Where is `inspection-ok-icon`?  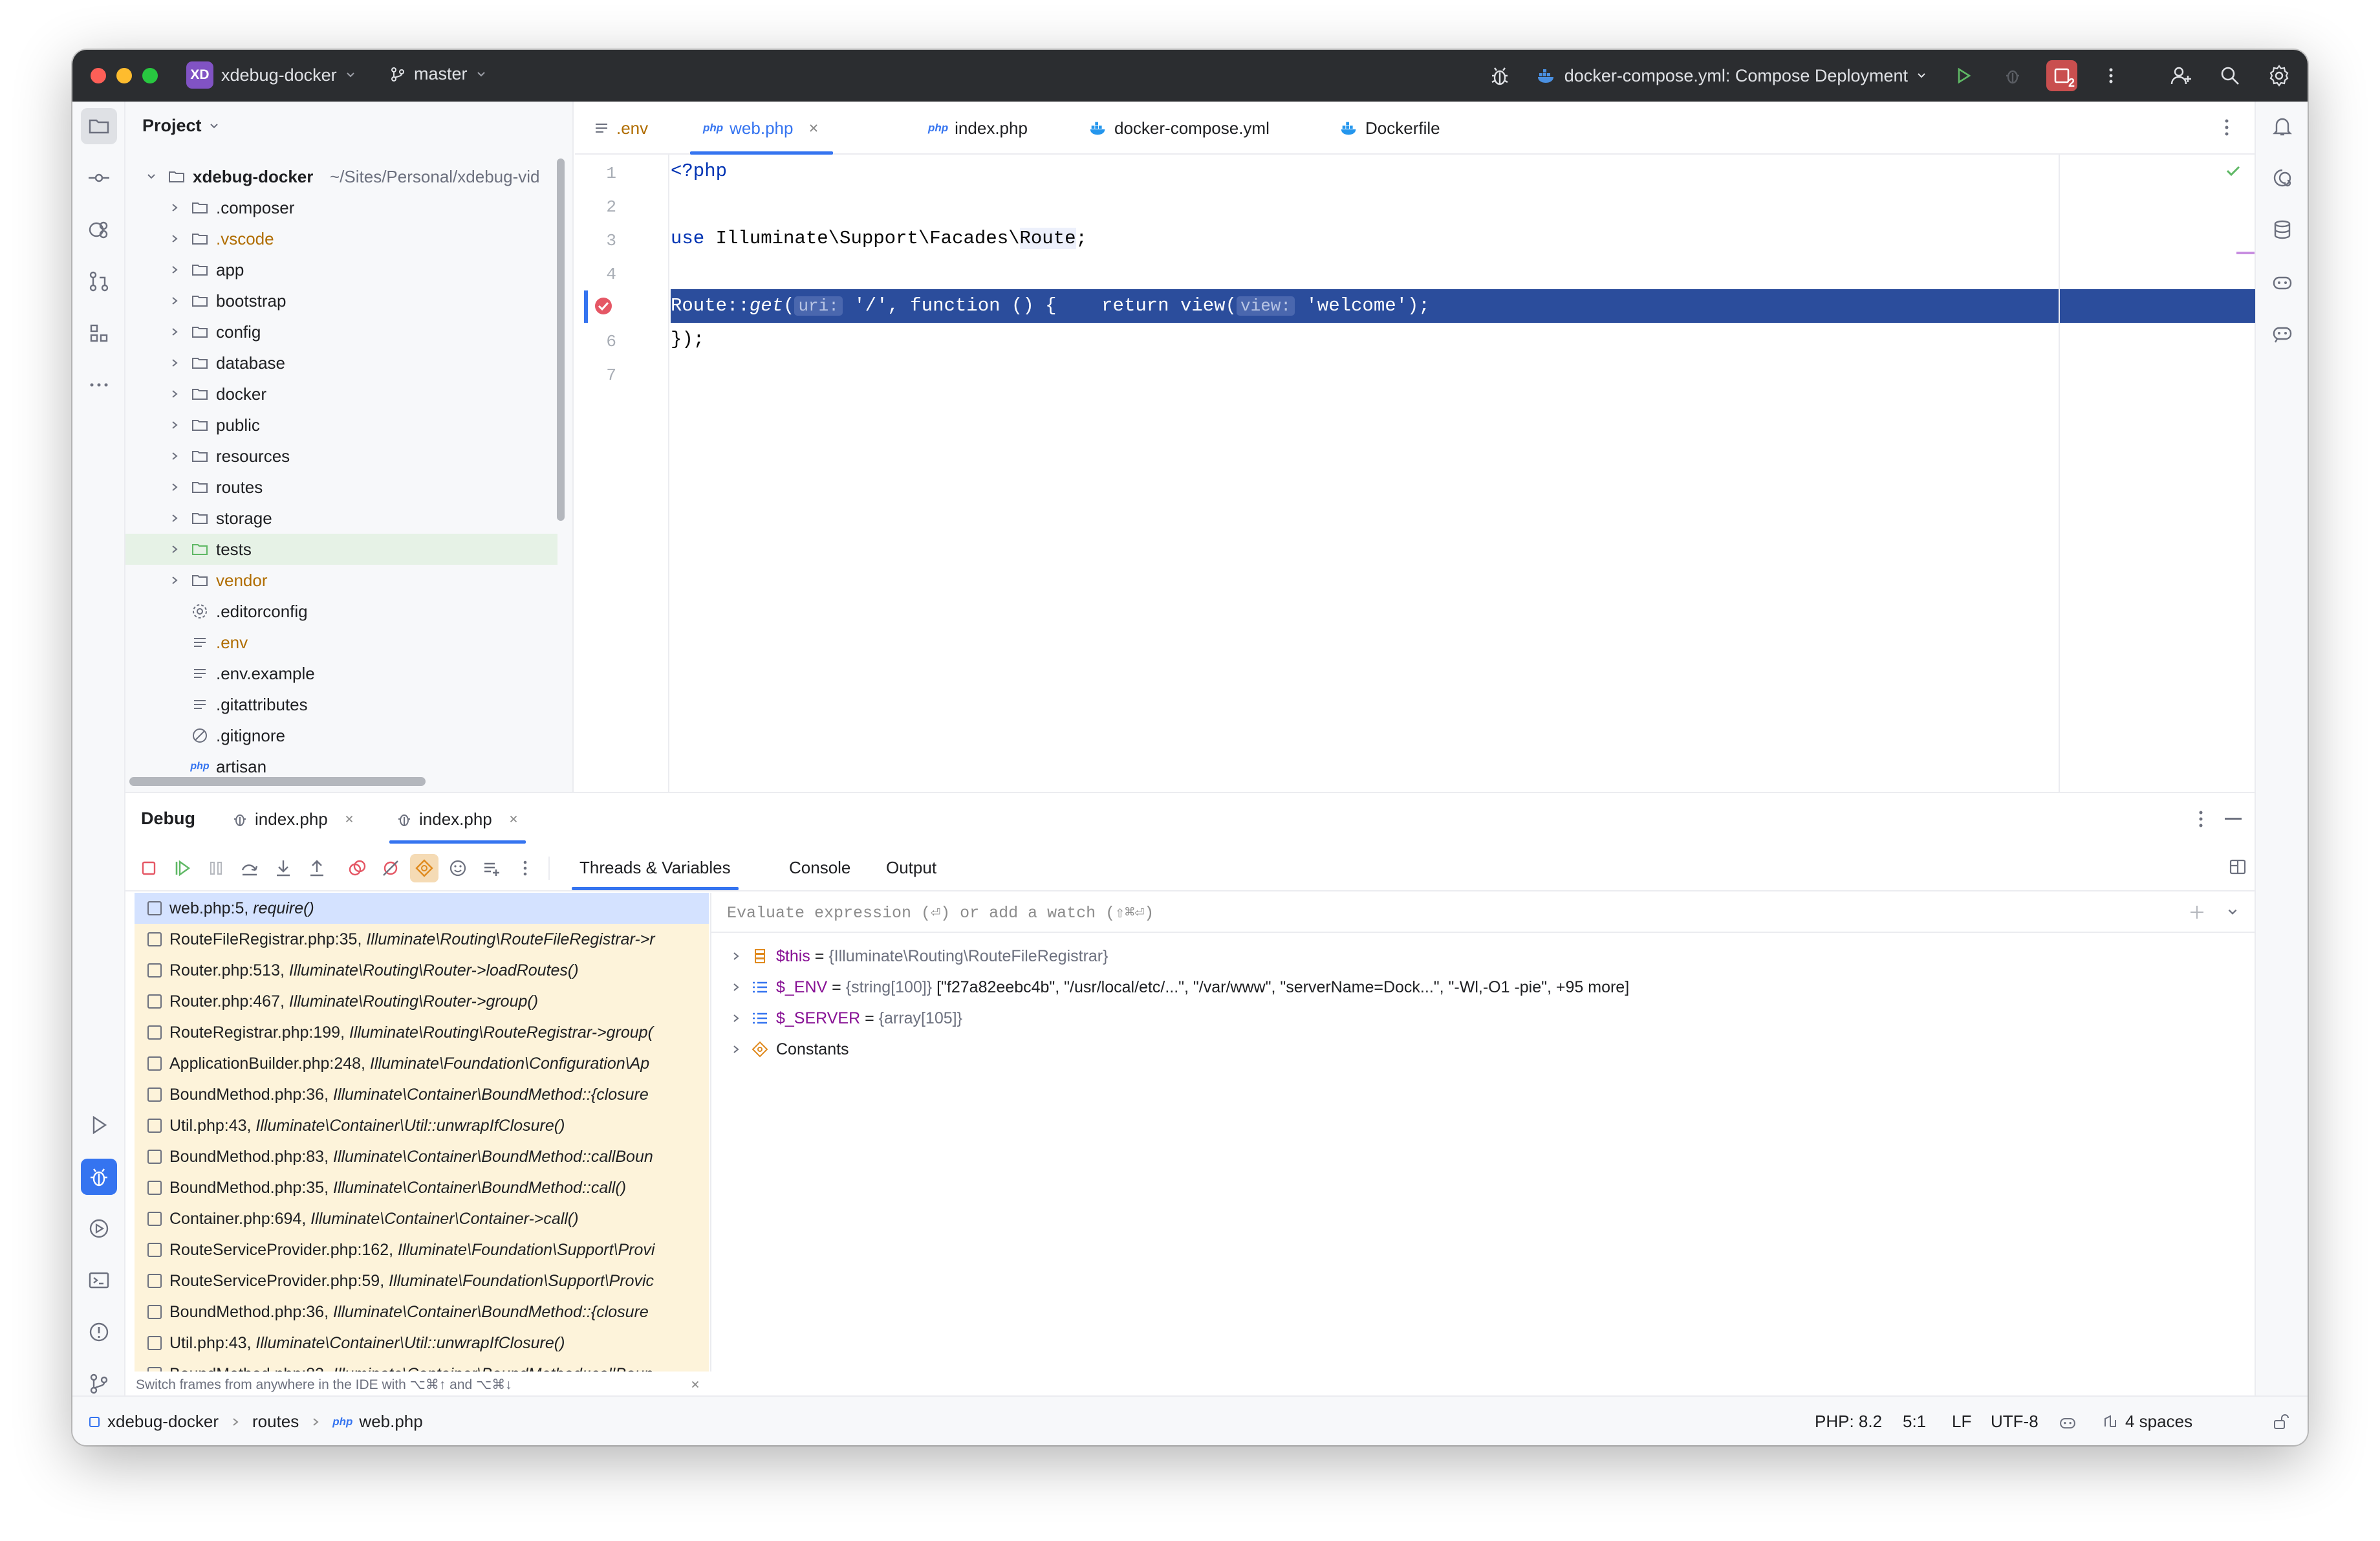
inspection-ok-icon is located at coordinates (2233, 172).